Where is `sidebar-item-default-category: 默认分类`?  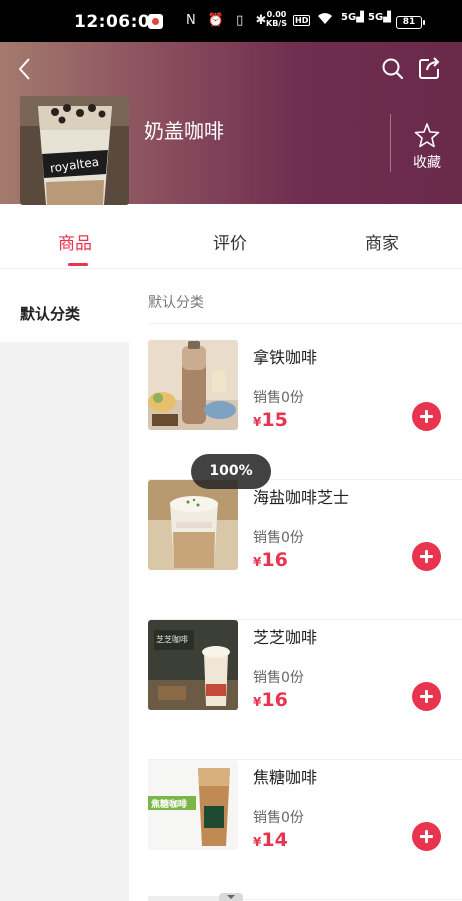
sidebar-item-default-category: 默认分类 is located at coordinates (64, 306).